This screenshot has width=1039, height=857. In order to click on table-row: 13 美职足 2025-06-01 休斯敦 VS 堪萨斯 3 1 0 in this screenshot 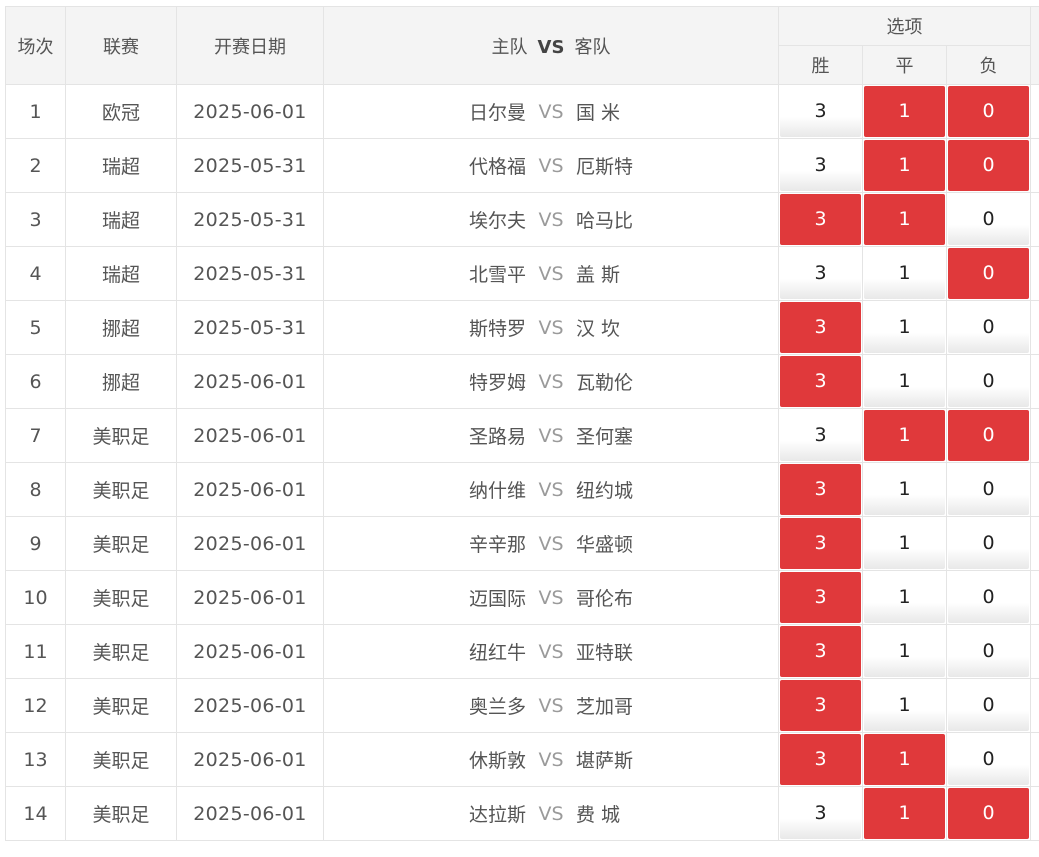, I will do `click(522, 759)`.